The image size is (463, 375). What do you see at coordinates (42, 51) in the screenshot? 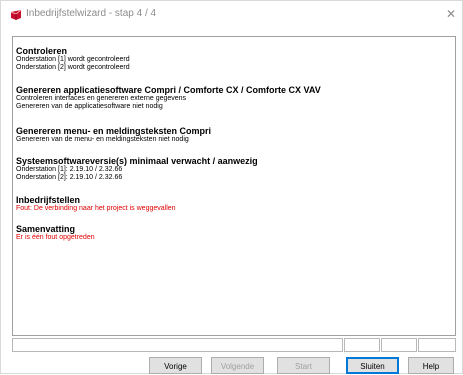
I see `section-heading: Controleren` at bounding box center [42, 51].